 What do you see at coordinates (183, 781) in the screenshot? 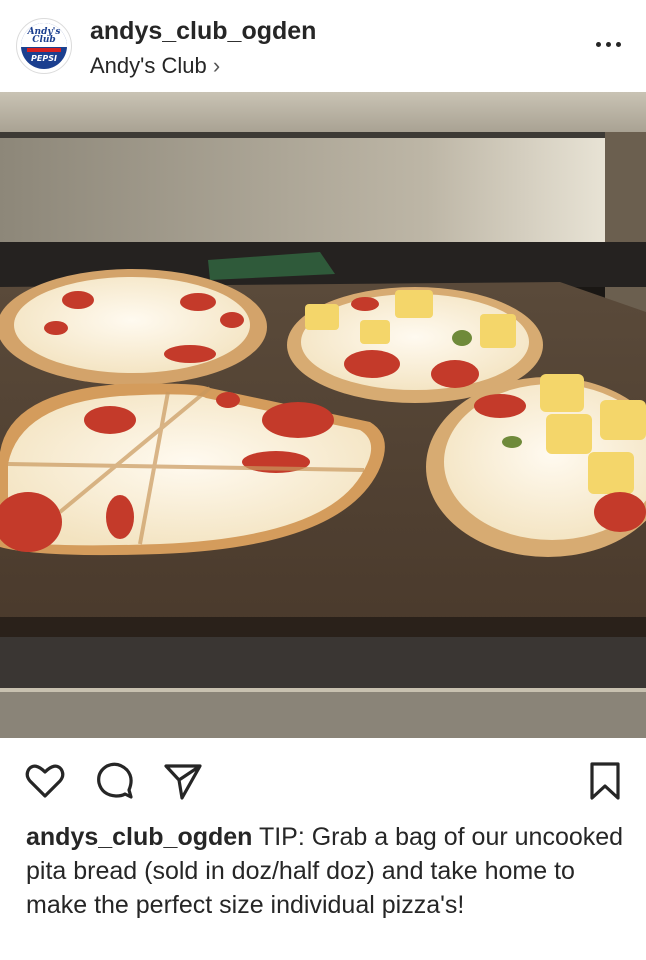
I see `paper-plane-icon` at bounding box center [183, 781].